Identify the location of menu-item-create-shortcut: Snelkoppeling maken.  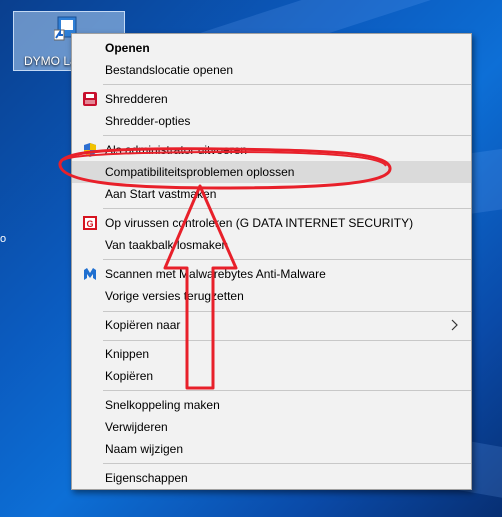
(271, 405).